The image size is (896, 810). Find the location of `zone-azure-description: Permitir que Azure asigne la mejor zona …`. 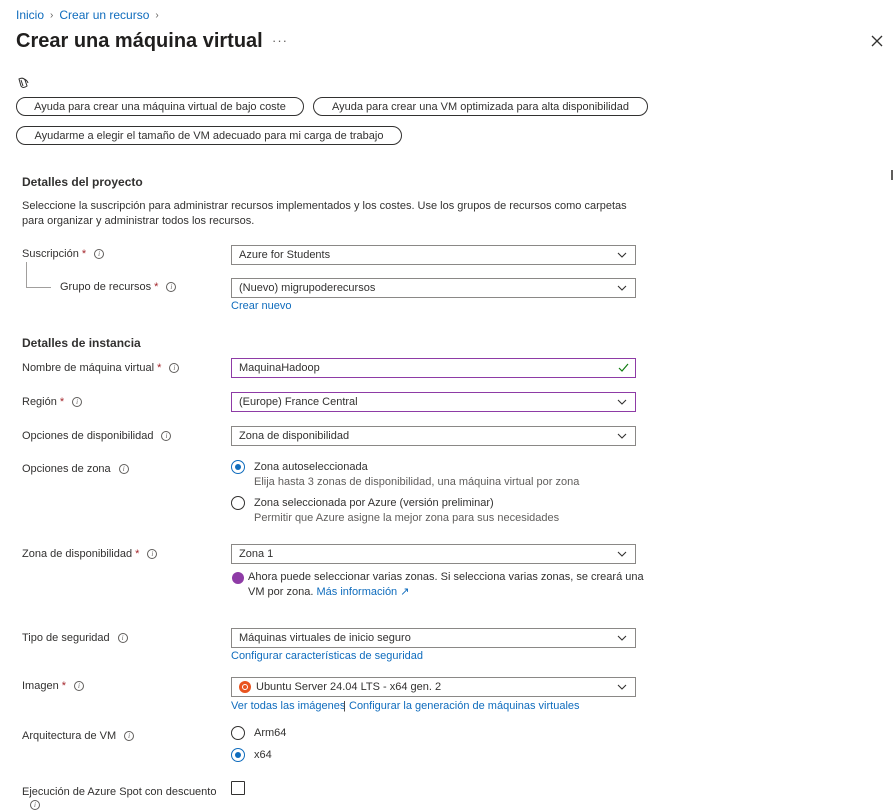

zone-azure-description: Permitir que Azure asigne la mejor zona … is located at coordinates (407, 518).